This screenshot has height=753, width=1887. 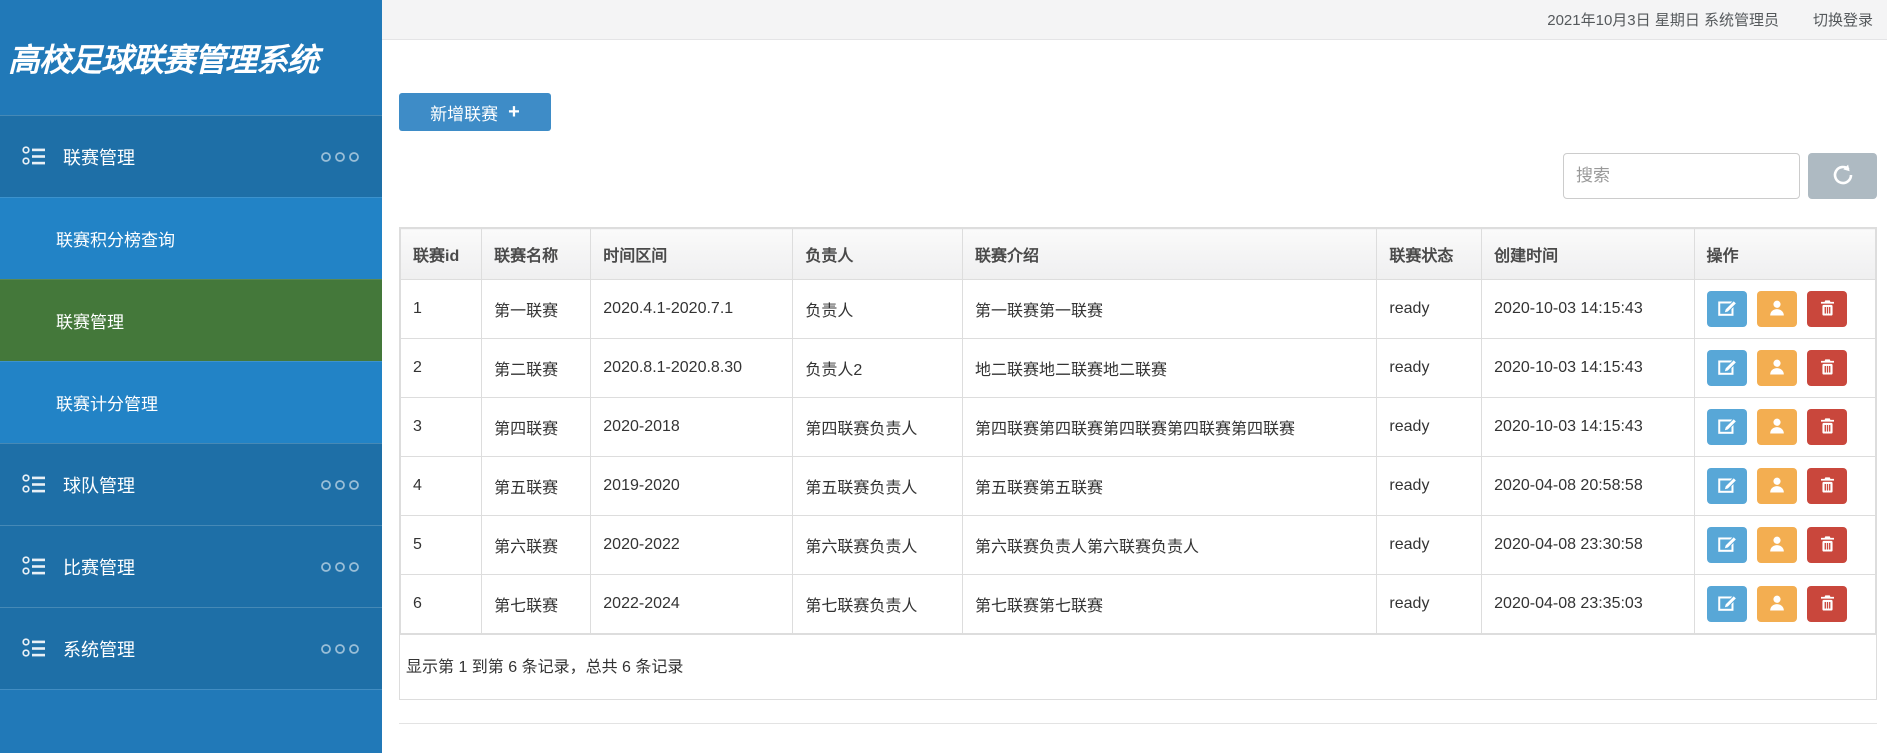 I want to click on sidebar-item-match-management: 比赛管理, so click(x=191, y=566).